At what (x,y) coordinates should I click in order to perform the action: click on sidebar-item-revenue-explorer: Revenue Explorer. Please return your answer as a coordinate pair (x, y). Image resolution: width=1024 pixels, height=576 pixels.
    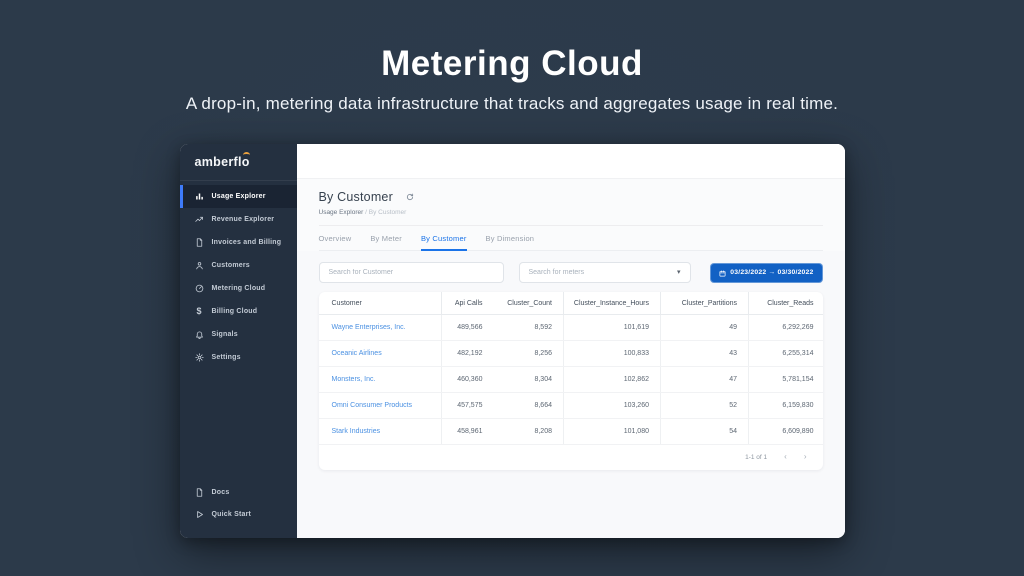
    Looking at the image, I should click on (238, 219).